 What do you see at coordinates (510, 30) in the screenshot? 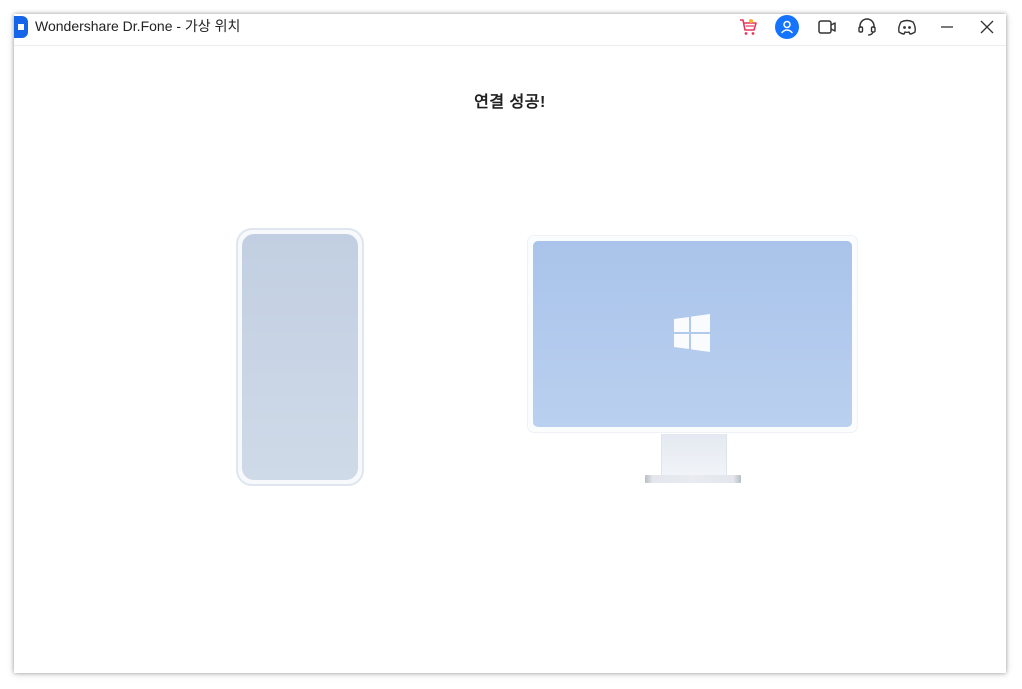
I see `title-bar: Wondershare Dr.Fone - 가상 위치` at bounding box center [510, 30].